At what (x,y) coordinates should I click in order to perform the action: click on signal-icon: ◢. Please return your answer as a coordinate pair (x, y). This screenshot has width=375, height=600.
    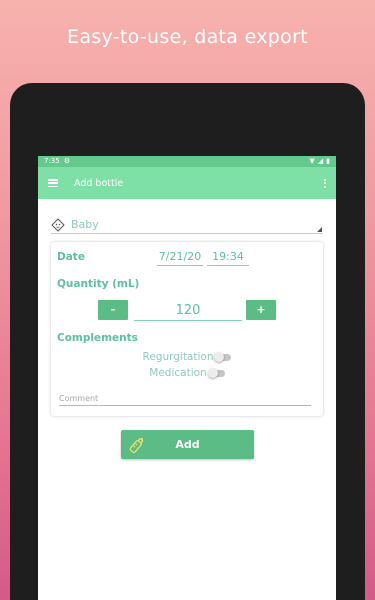
    Looking at the image, I should click on (320, 161).